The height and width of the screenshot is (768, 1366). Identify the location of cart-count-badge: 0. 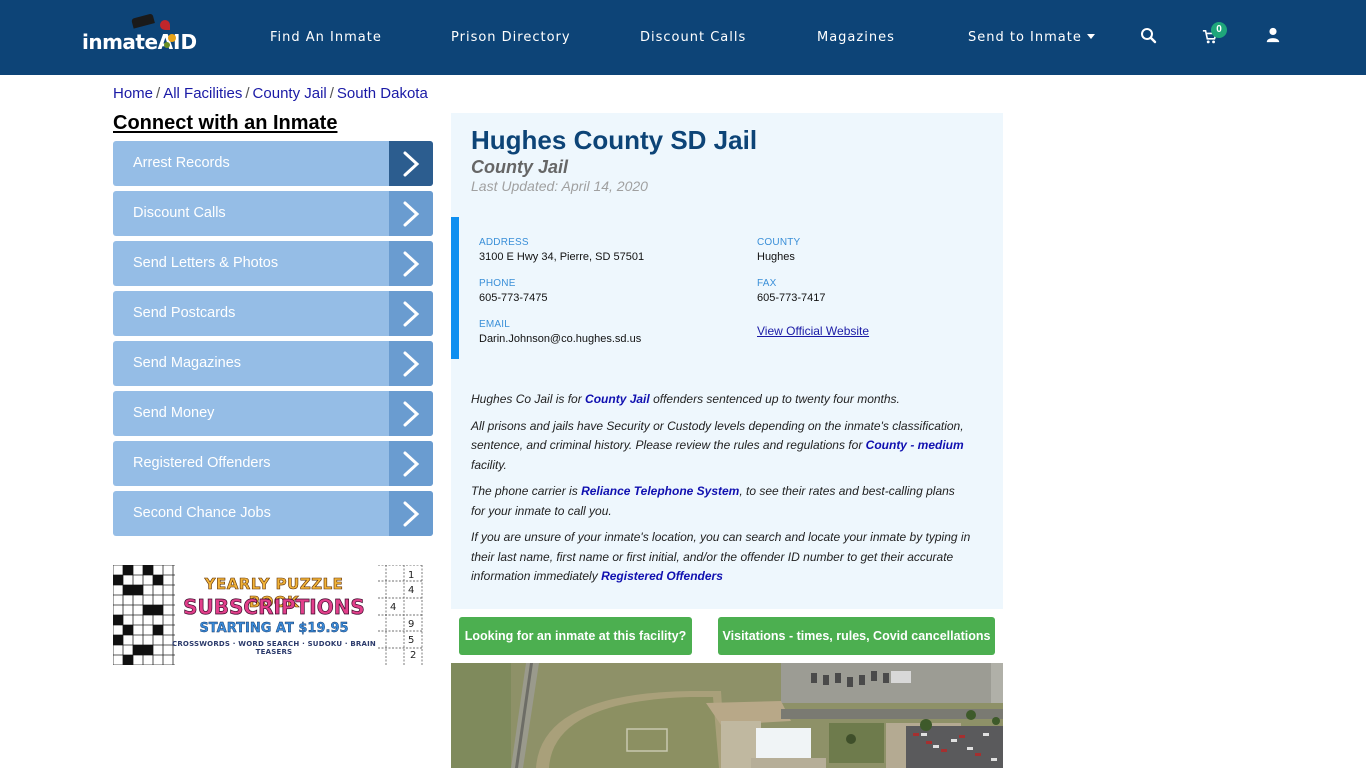
(1219, 30).